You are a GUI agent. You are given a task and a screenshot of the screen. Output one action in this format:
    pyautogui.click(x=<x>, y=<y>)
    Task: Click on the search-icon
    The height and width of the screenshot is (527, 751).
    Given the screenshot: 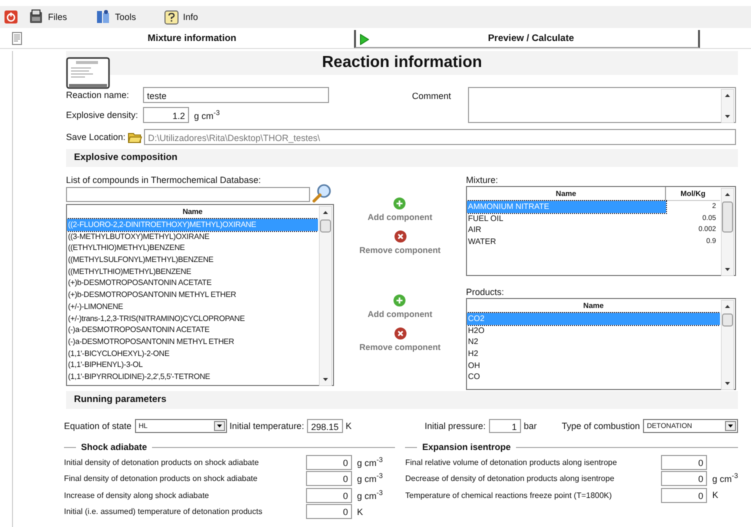 What is the action you would take?
    pyautogui.click(x=322, y=193)
    